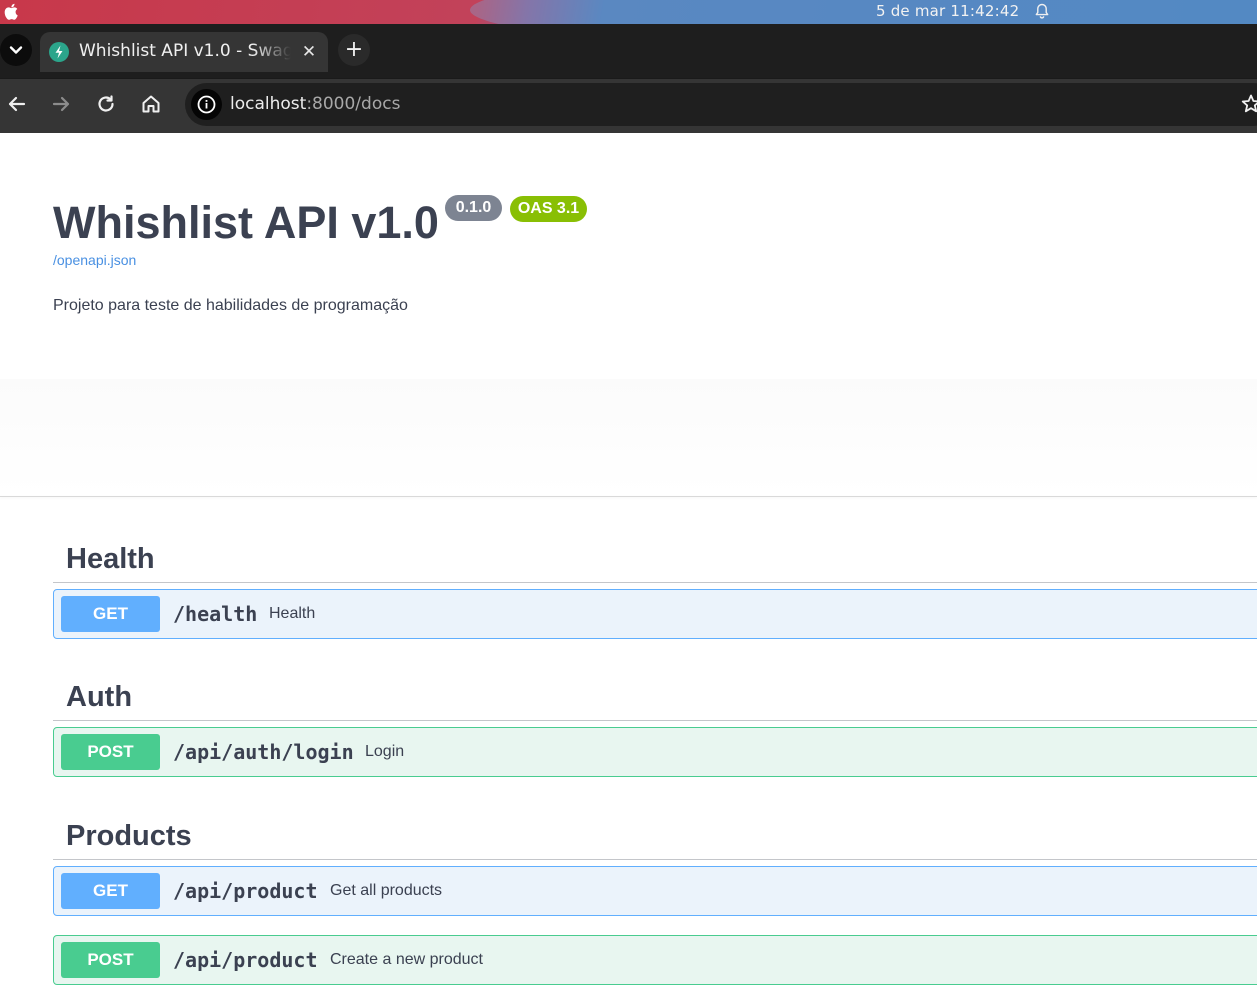 The height and width of the screenshot is (999, 1257). What do you see at coordinates (406, 959) in the screenshot?
I see `operation-summary: Create a new product` at bounding box center [406, 959].